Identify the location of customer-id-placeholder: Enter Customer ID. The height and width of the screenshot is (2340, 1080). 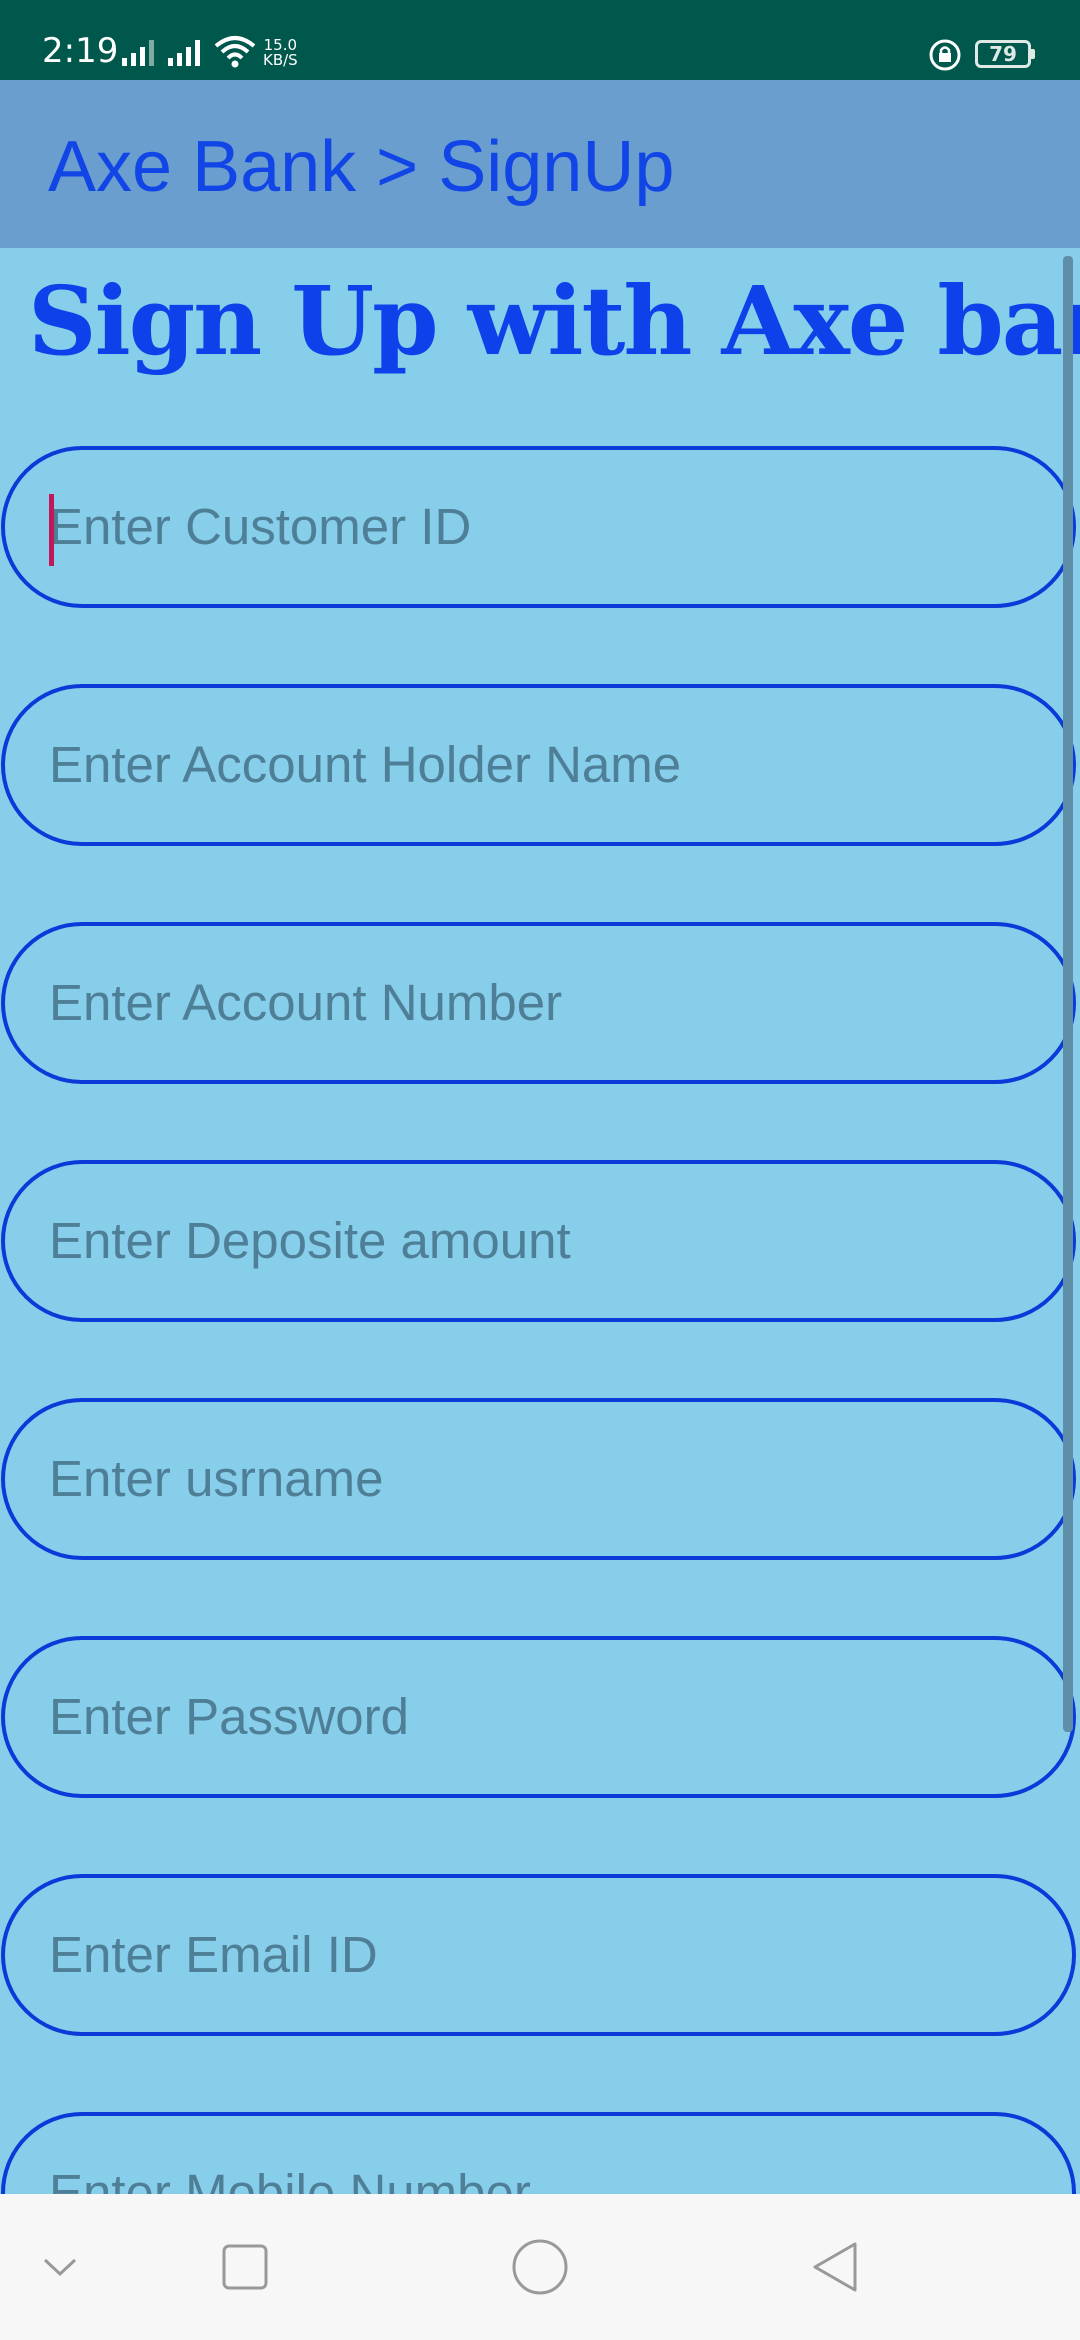
(260, 526).